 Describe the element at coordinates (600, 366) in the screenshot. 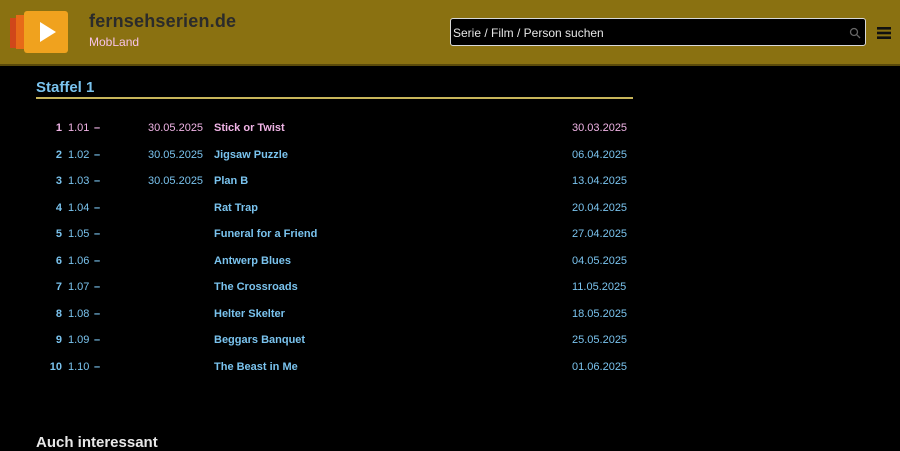

I see `episode-airdate: 01.06.2025` at that location.